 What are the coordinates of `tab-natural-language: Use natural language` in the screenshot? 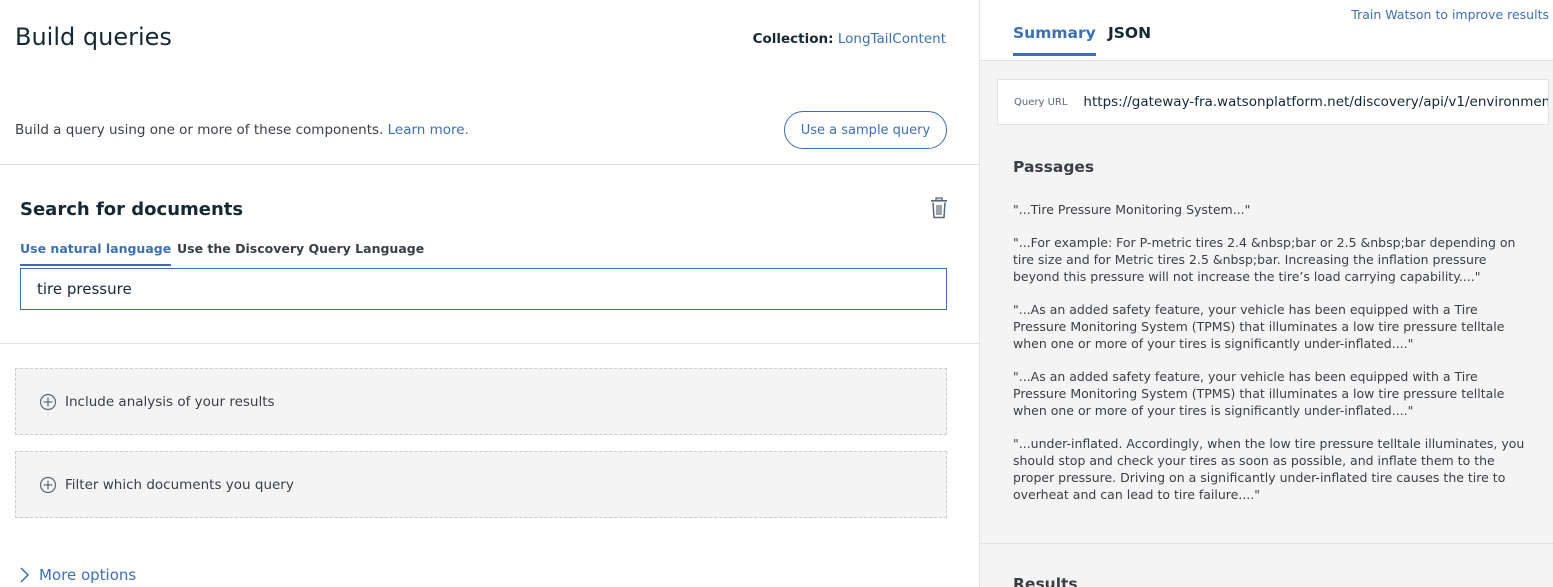 It's located at (96, 253).